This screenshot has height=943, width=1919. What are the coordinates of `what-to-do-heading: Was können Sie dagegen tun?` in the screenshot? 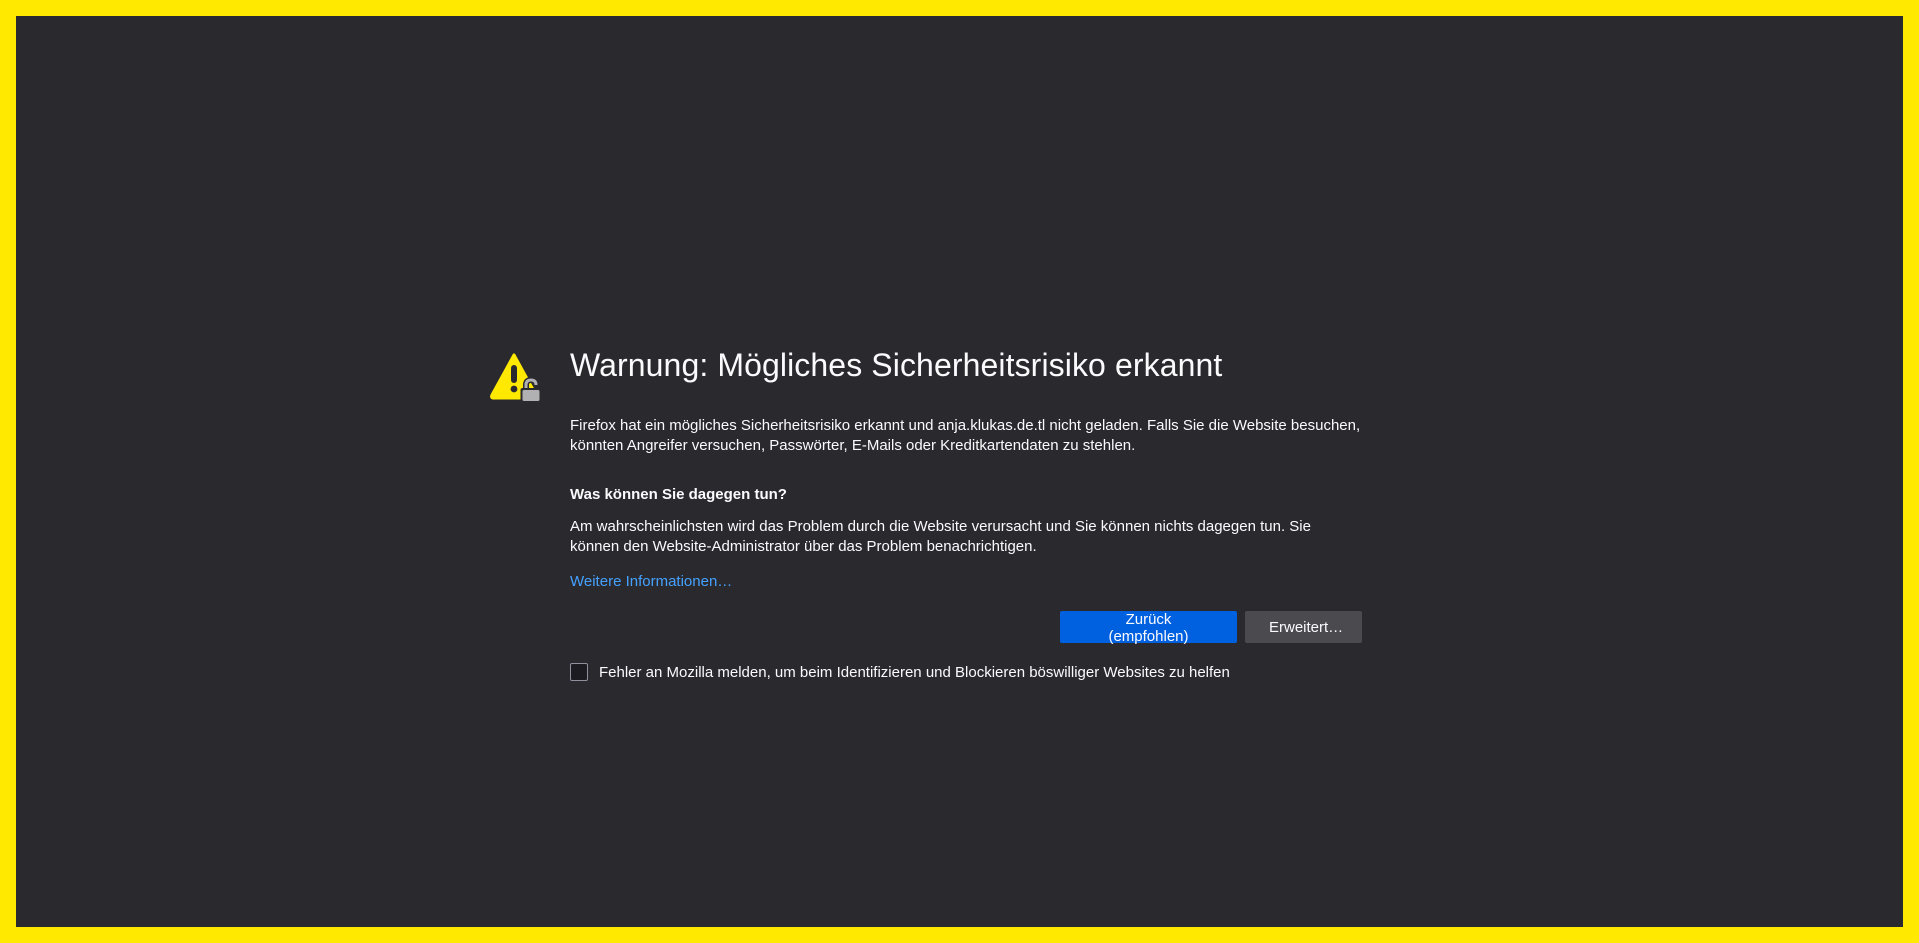 It's located at (678, 495).